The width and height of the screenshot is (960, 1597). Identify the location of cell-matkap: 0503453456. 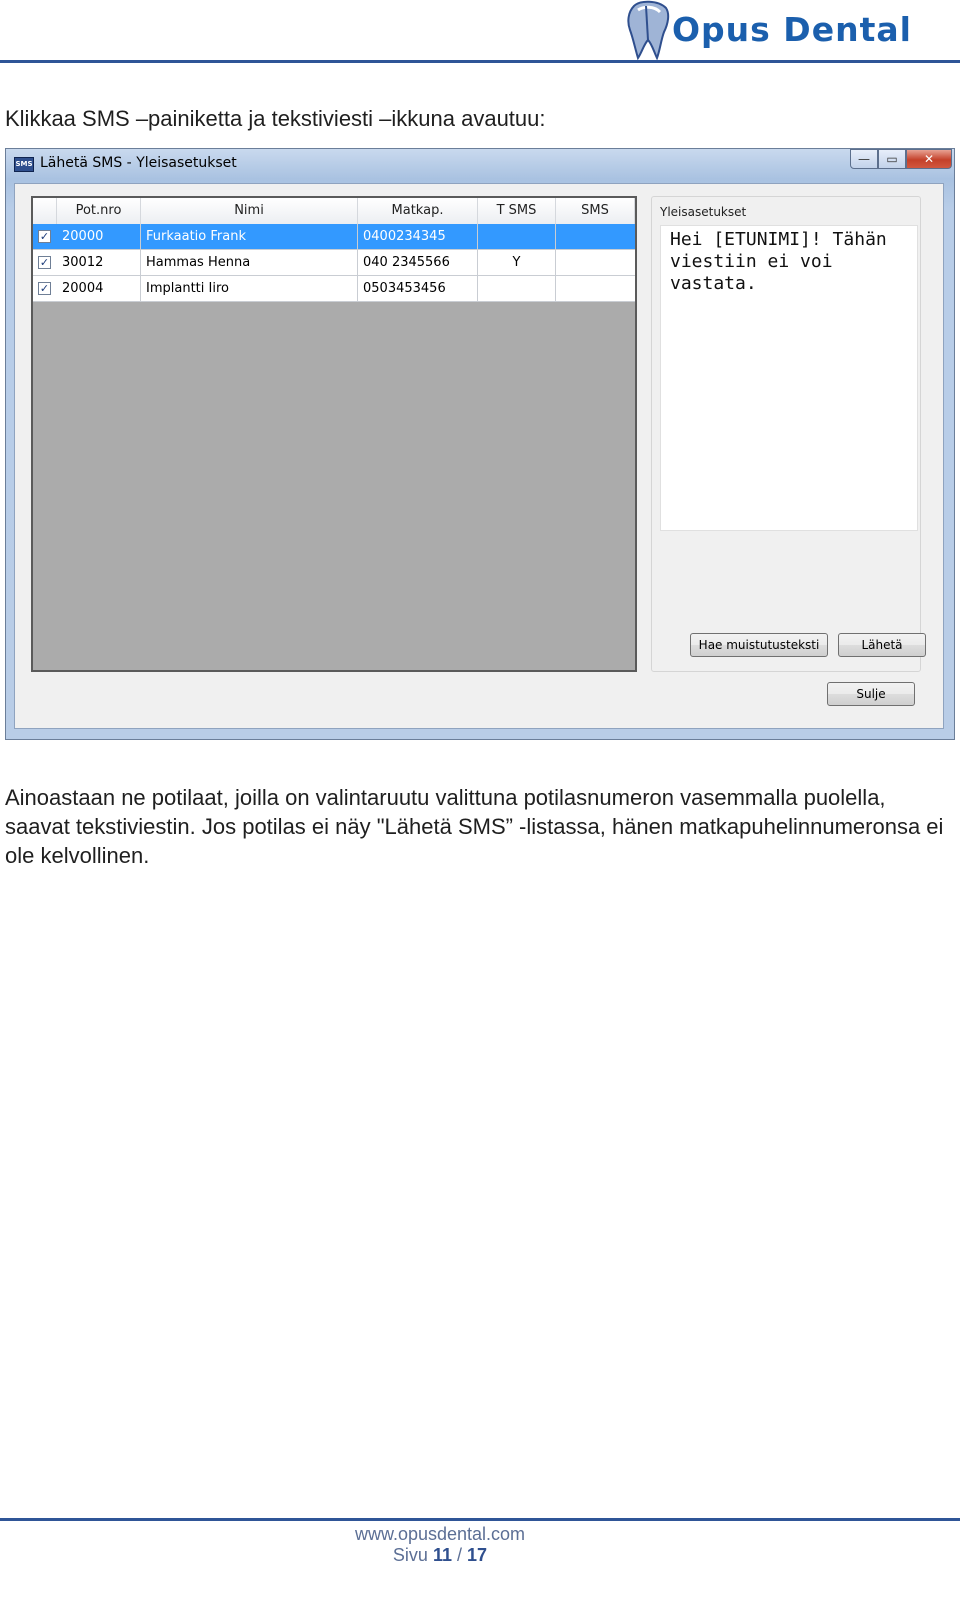
(418, 289).